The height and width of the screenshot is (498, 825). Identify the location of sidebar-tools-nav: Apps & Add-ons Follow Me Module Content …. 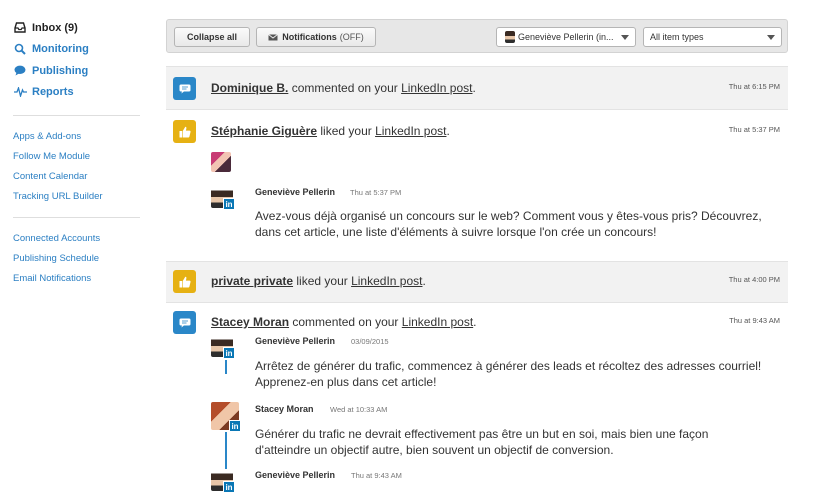
(70, 161).